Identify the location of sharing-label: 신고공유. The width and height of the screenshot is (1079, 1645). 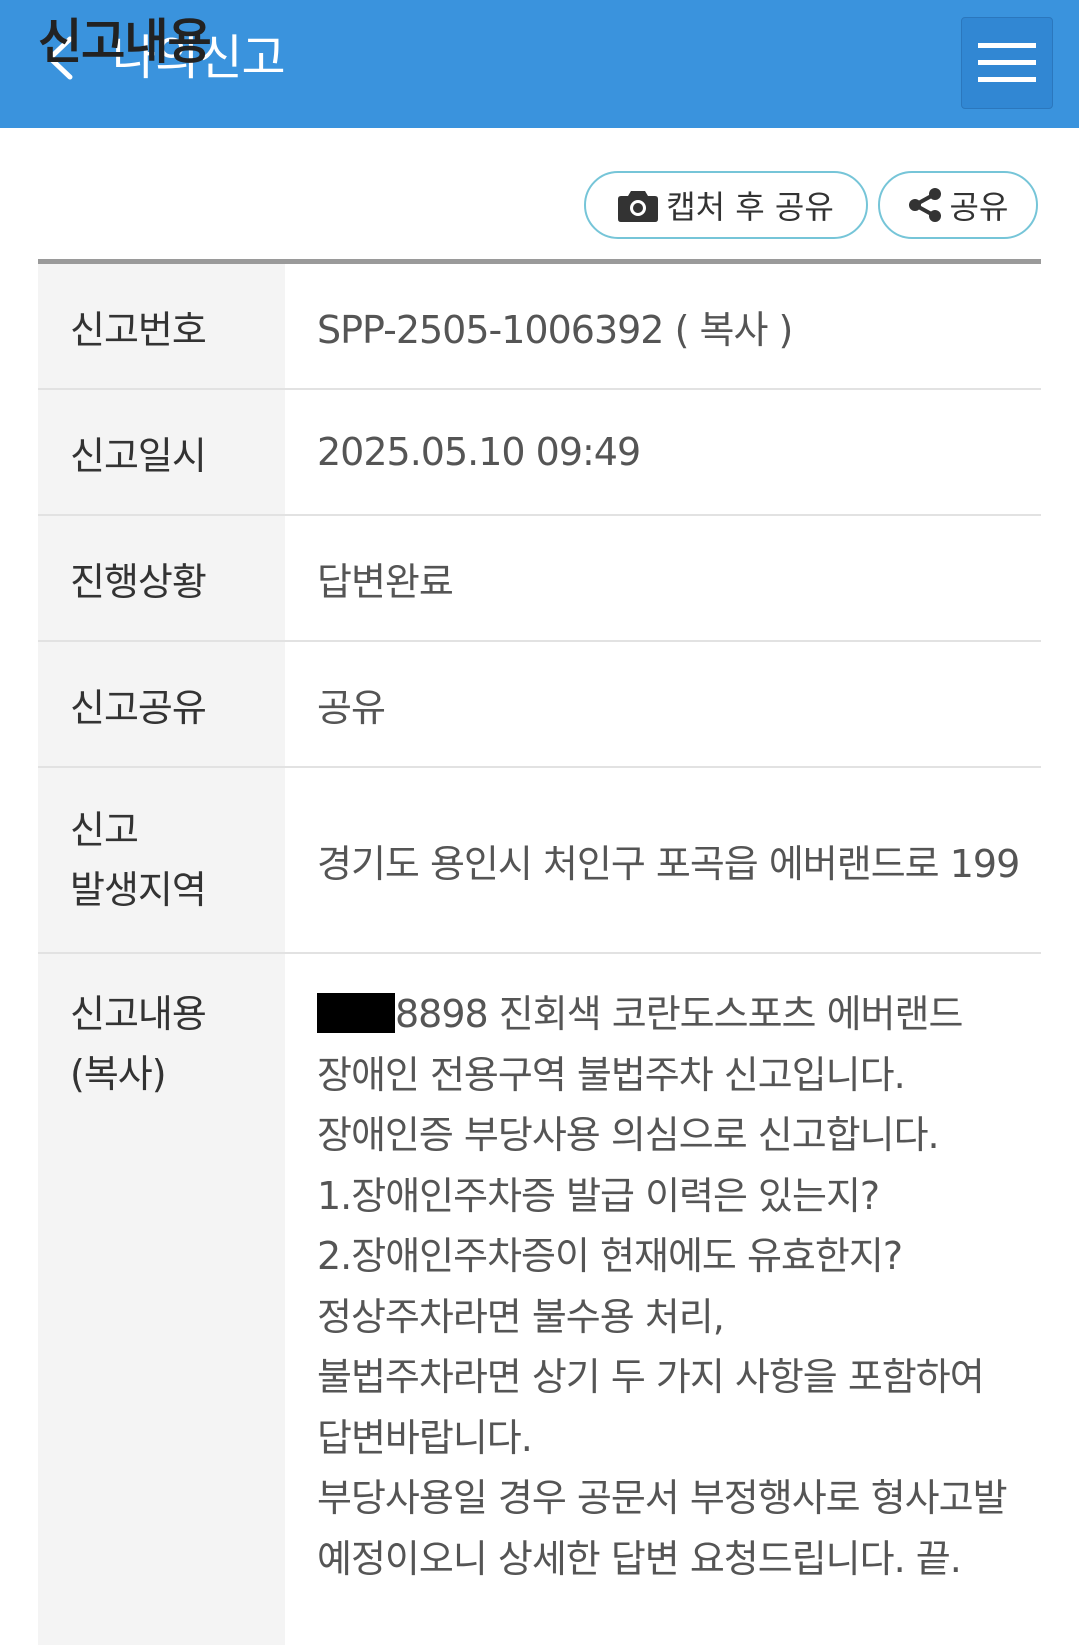
(161, 704).